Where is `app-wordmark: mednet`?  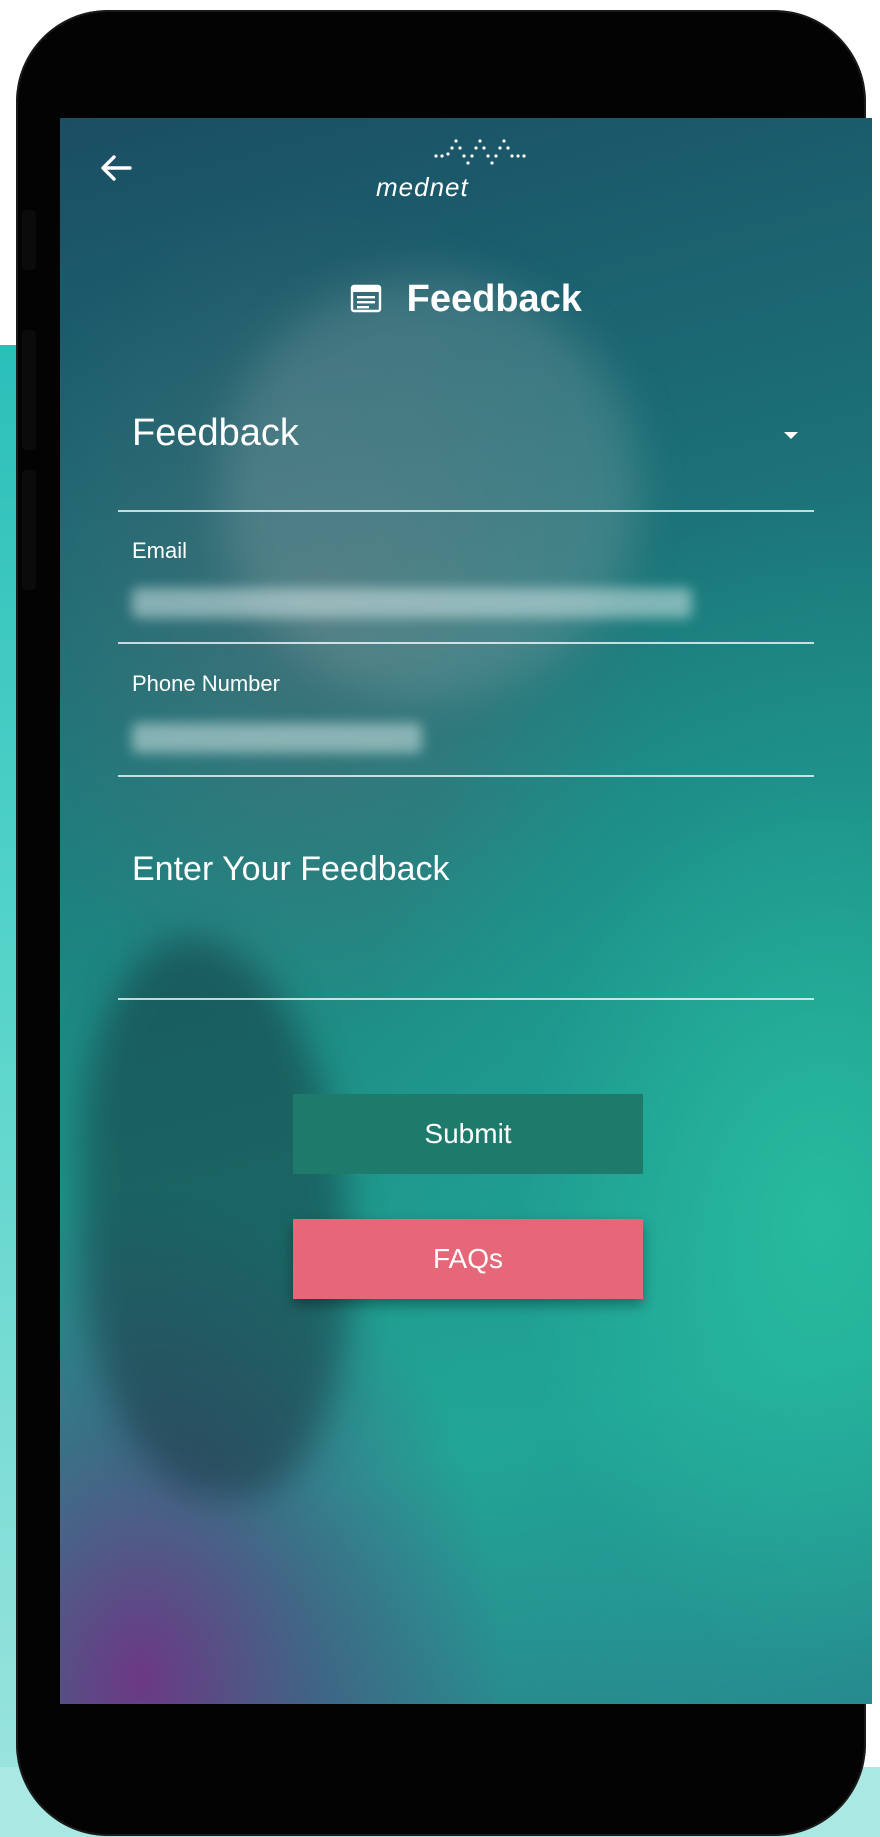 app-wordmark: mednet is located at coordinates (422, 187).